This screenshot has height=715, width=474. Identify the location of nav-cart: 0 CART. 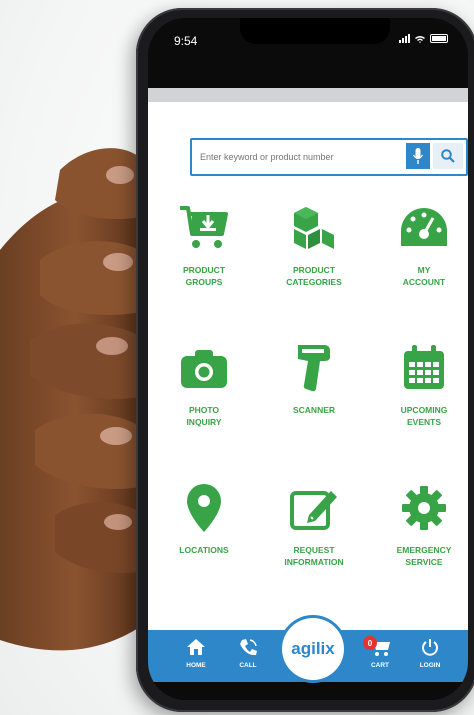
(380, 652).